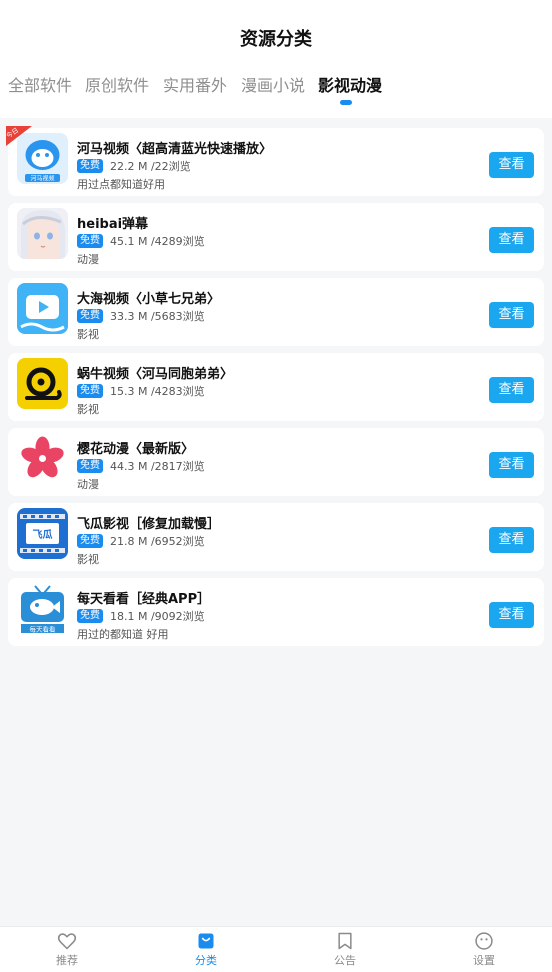  I want to click on nav-recommend: 推荐, so click(67, 949).